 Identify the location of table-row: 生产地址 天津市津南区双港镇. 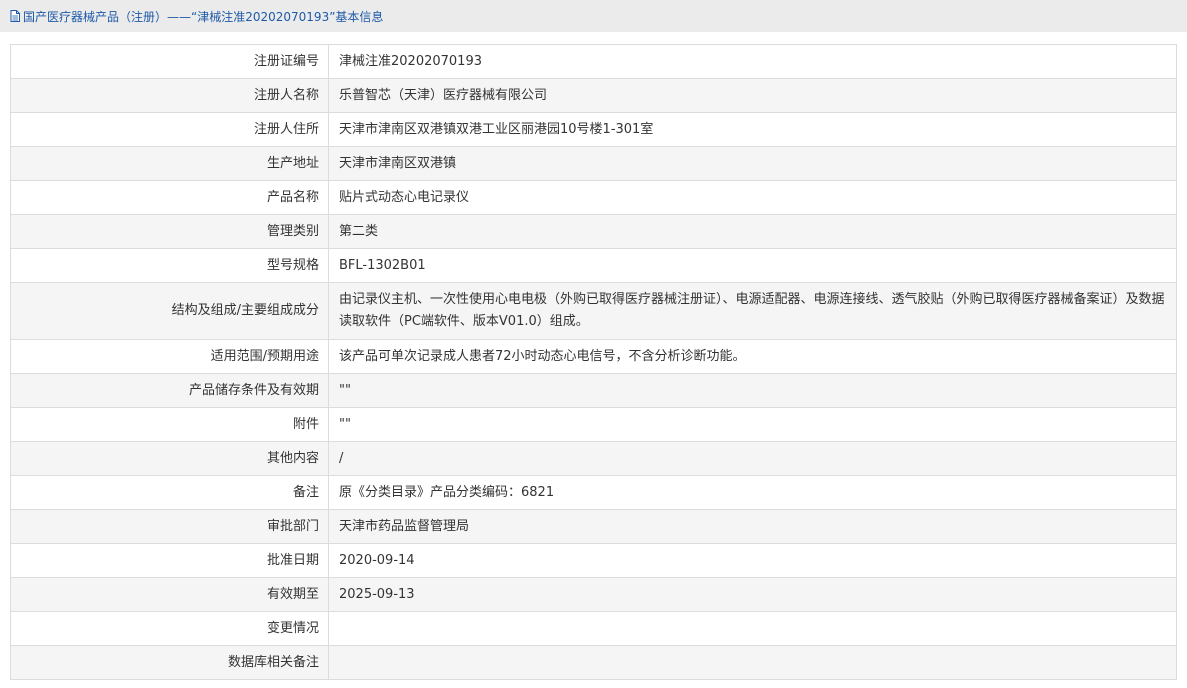
(593, 163).